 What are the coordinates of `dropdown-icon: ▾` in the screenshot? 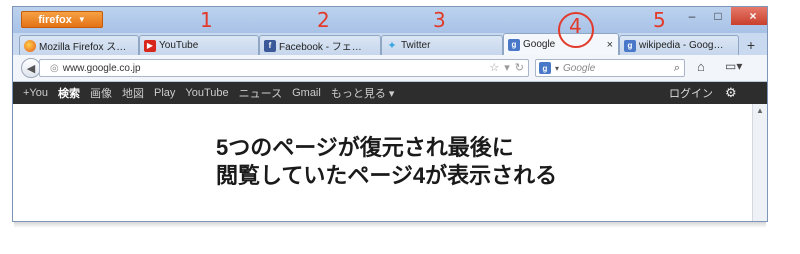 It's located at (507, 67).